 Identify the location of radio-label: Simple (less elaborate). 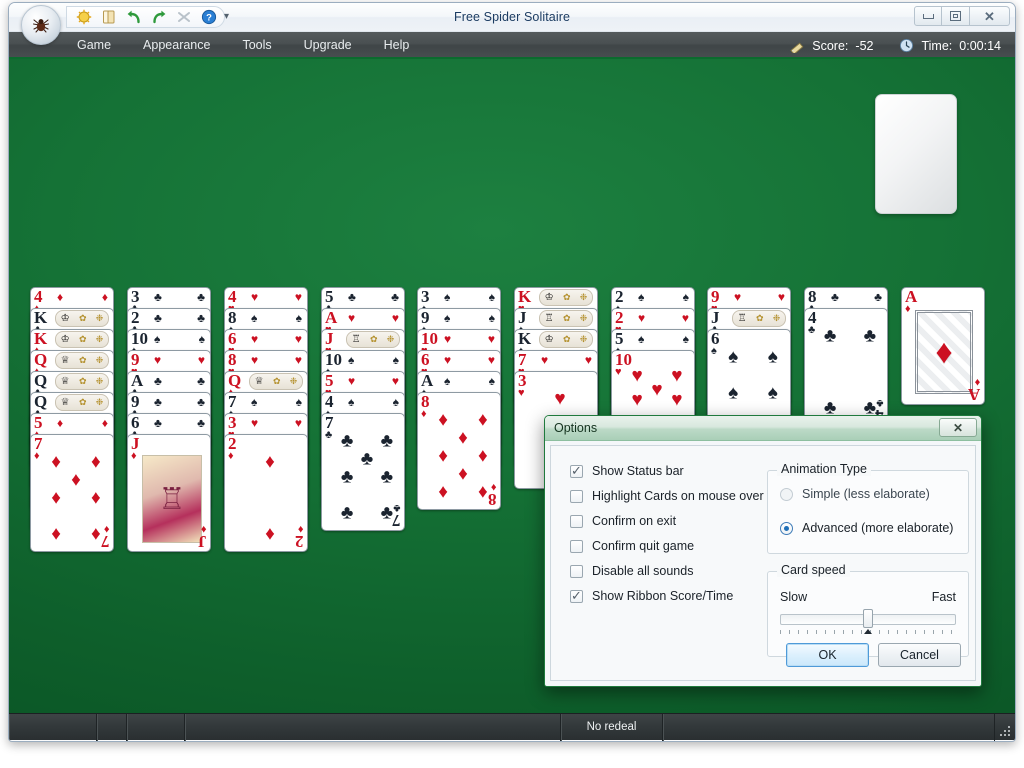
(866, 494).